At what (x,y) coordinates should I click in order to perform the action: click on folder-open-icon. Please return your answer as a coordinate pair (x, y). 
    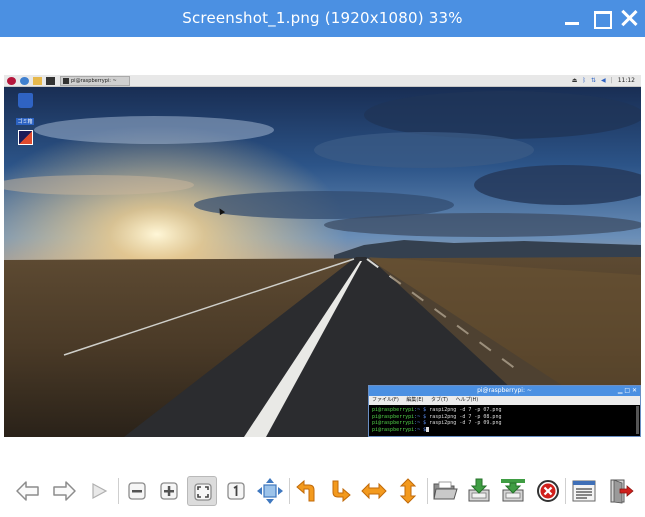
    Looking at the image, I should click on (445, 490).